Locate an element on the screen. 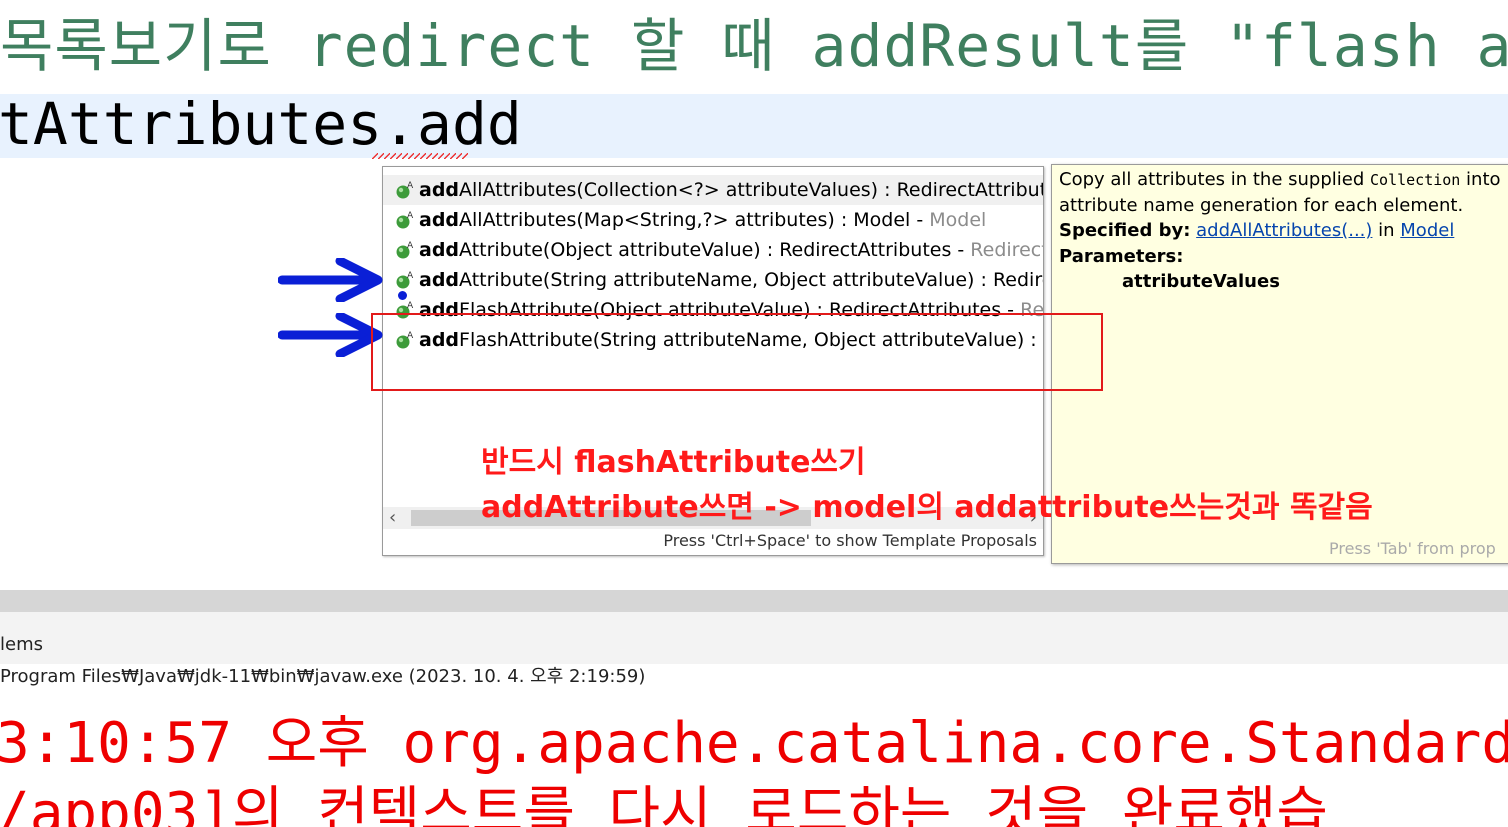 The width and height of the screenshot is (1508, 827). doc-status-text: Press 'Tab' from prop is located at coordinates (1412, 548).